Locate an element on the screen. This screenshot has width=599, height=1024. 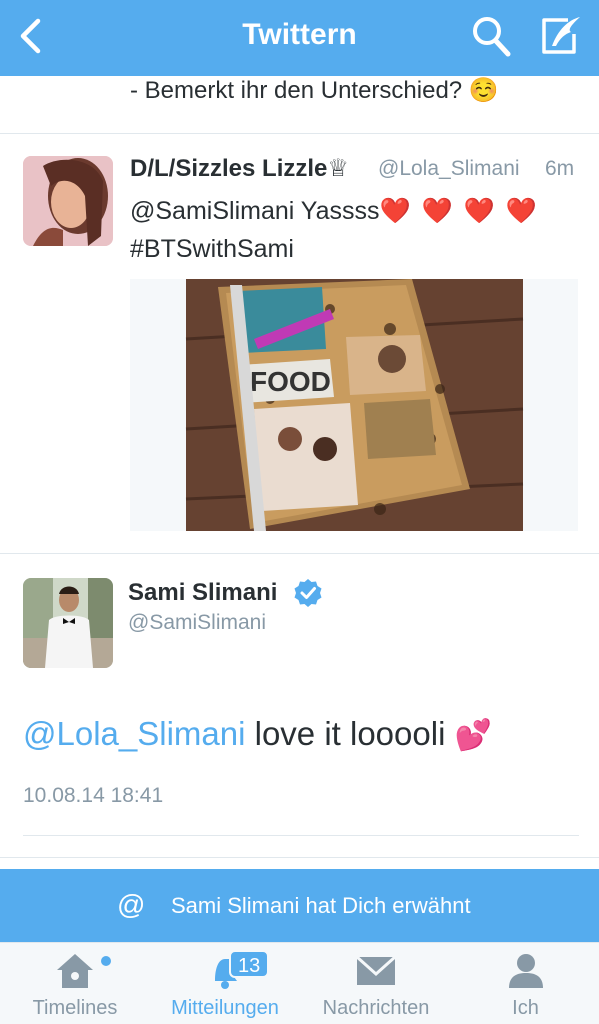
author-name: D/L/Sizzles Lizzle♕ is located at coordinates (239, 168).